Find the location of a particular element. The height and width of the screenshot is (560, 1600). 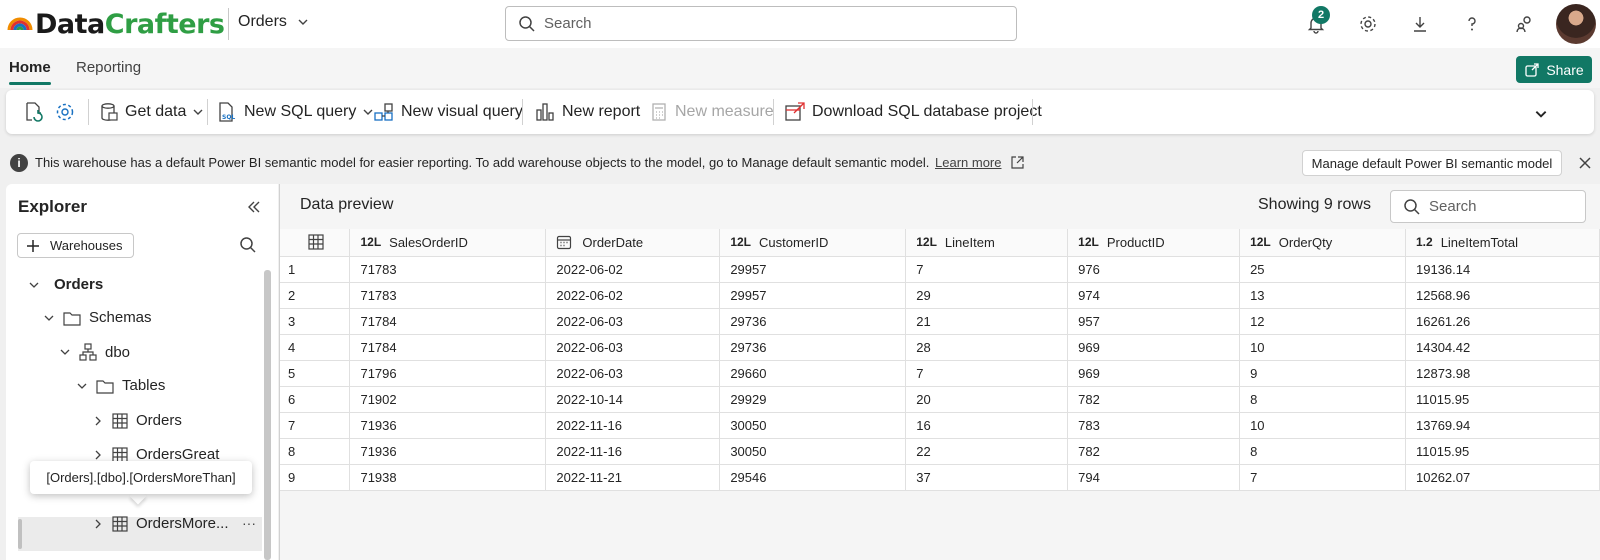

workspace-selector: Orders is located at coordinates (273, 22).